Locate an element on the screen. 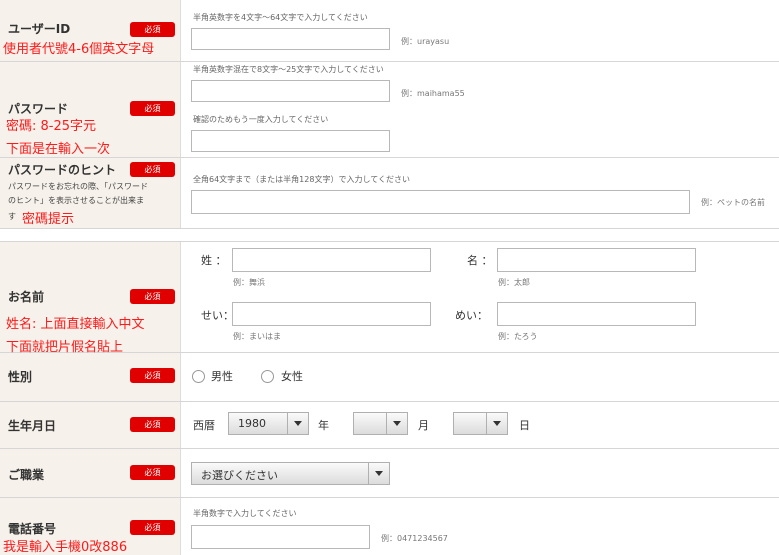 This screenshot has height=555, width=779. user-id-example: 例：urayasu is located at coordinates (425, 41).